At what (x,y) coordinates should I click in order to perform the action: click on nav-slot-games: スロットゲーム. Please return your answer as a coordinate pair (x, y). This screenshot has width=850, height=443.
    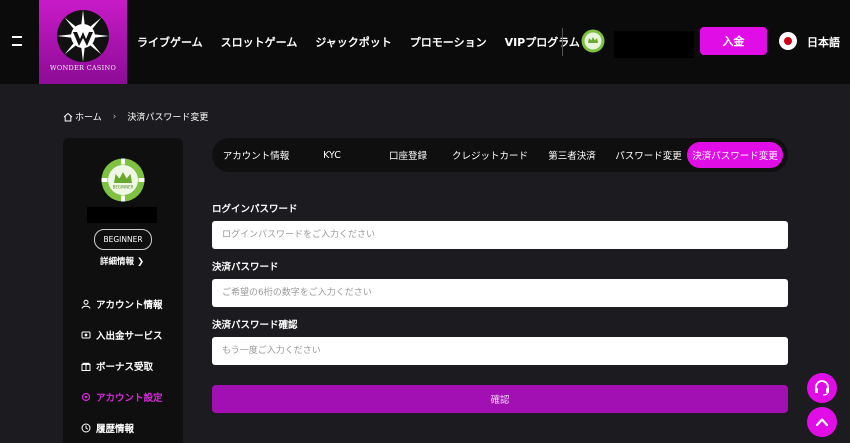
    Looking at the image, I should click on (259, 42).